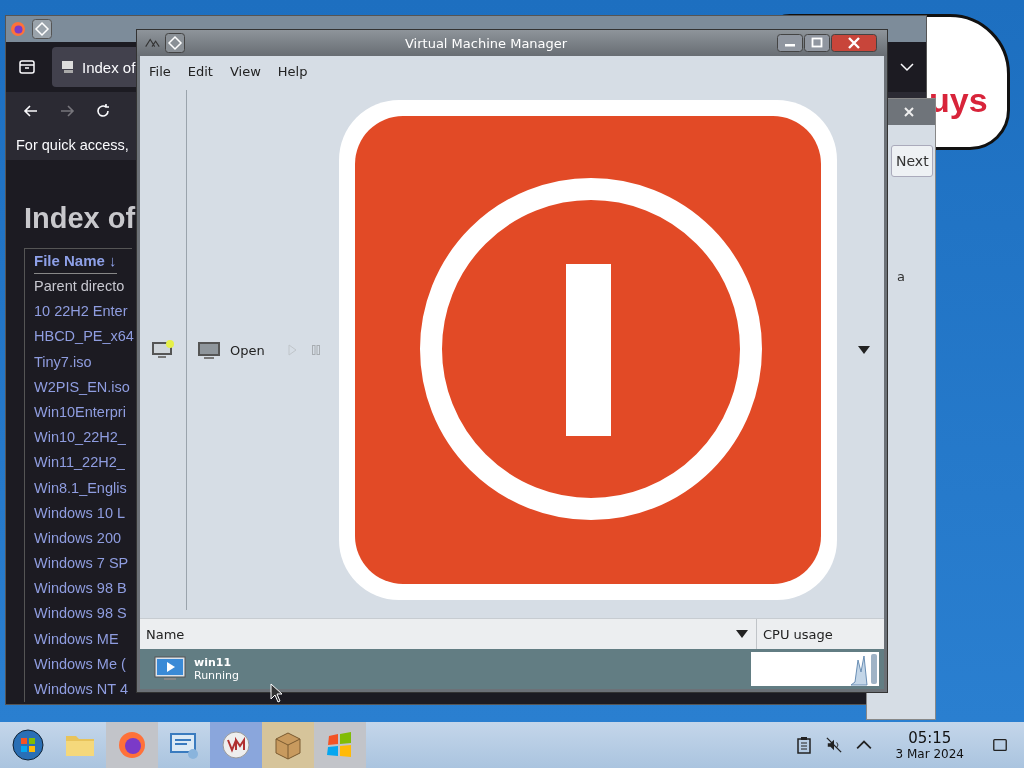 The image size is (1024, 768). Describe the element at coordinates (213, 662) in the screenshot. I see `vm-name: win11` at that location.